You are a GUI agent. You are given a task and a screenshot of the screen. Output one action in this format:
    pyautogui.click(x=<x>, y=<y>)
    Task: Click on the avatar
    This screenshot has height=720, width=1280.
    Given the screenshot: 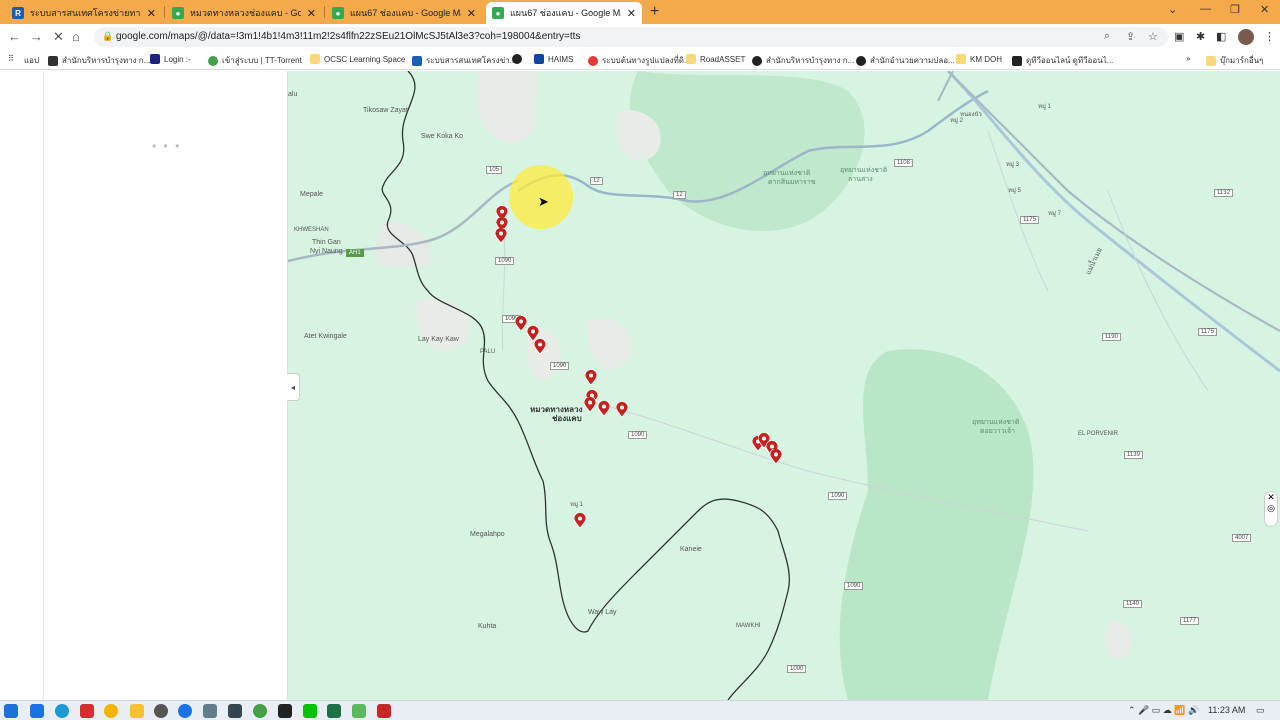 What is the action you would take?
    pyautogui.click(x=1246, y=37)
    